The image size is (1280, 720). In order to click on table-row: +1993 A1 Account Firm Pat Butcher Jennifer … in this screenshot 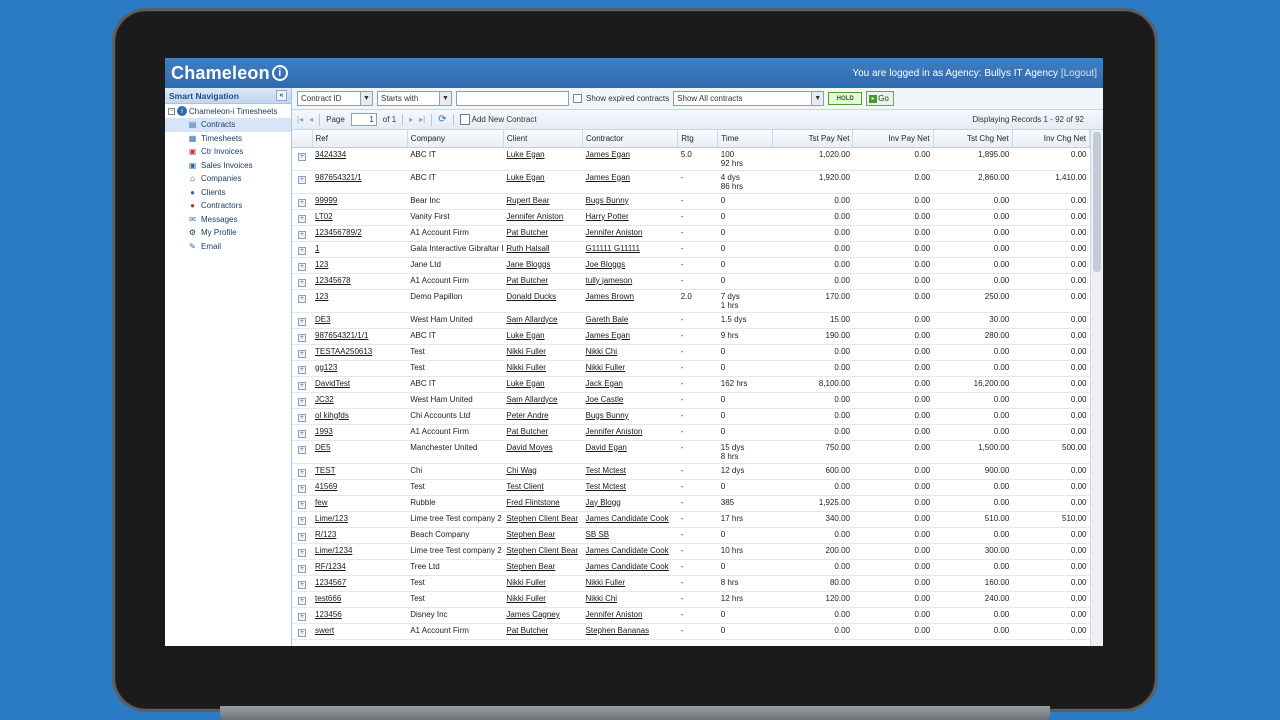, I will do `click(691, 432)`.